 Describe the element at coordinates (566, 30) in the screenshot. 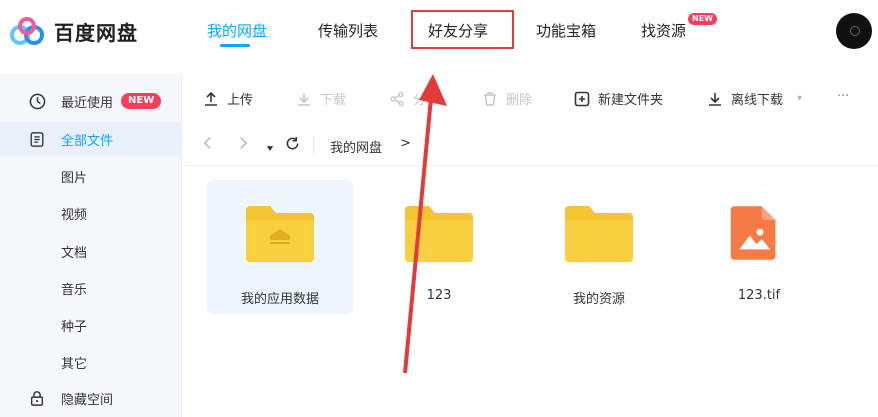

I see `nav-tab-toolbox: 功能宝箱` at that location.